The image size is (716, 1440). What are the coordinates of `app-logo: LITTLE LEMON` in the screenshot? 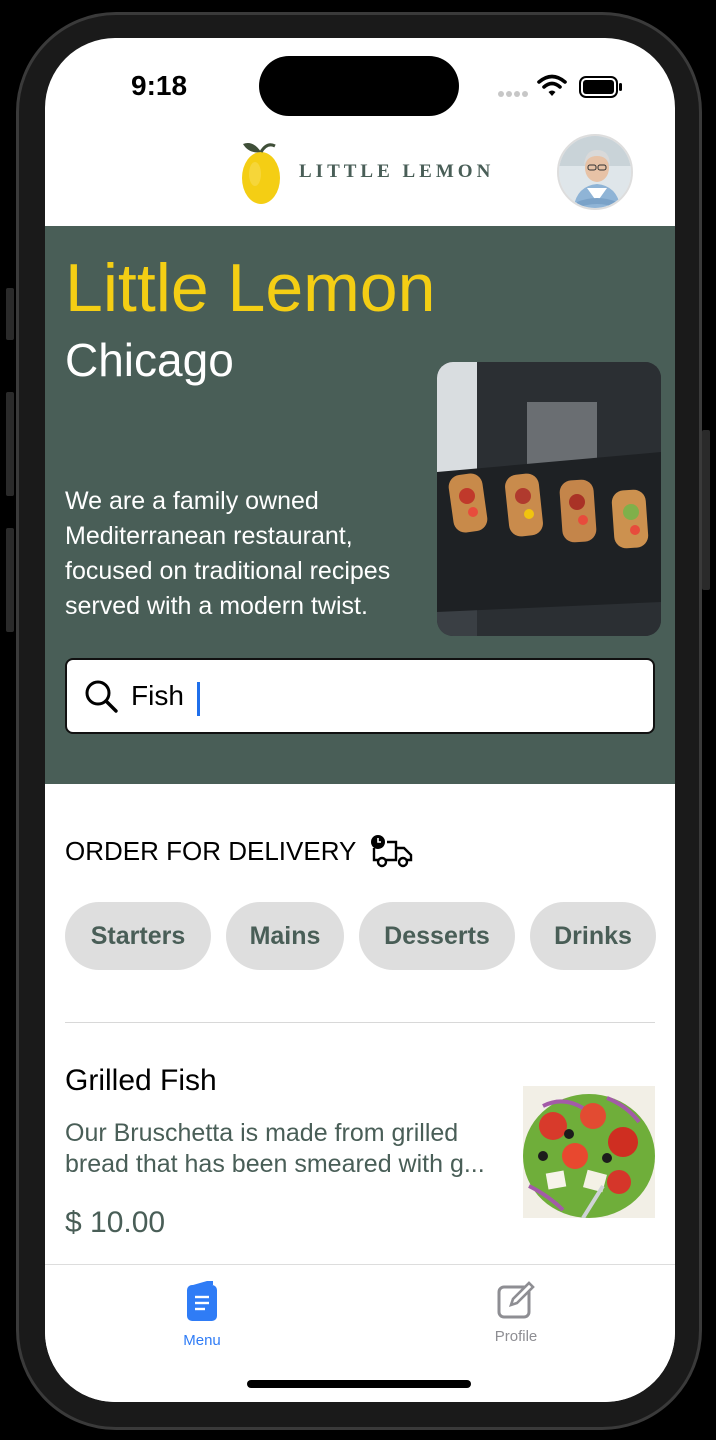 It's located at (366, 172).